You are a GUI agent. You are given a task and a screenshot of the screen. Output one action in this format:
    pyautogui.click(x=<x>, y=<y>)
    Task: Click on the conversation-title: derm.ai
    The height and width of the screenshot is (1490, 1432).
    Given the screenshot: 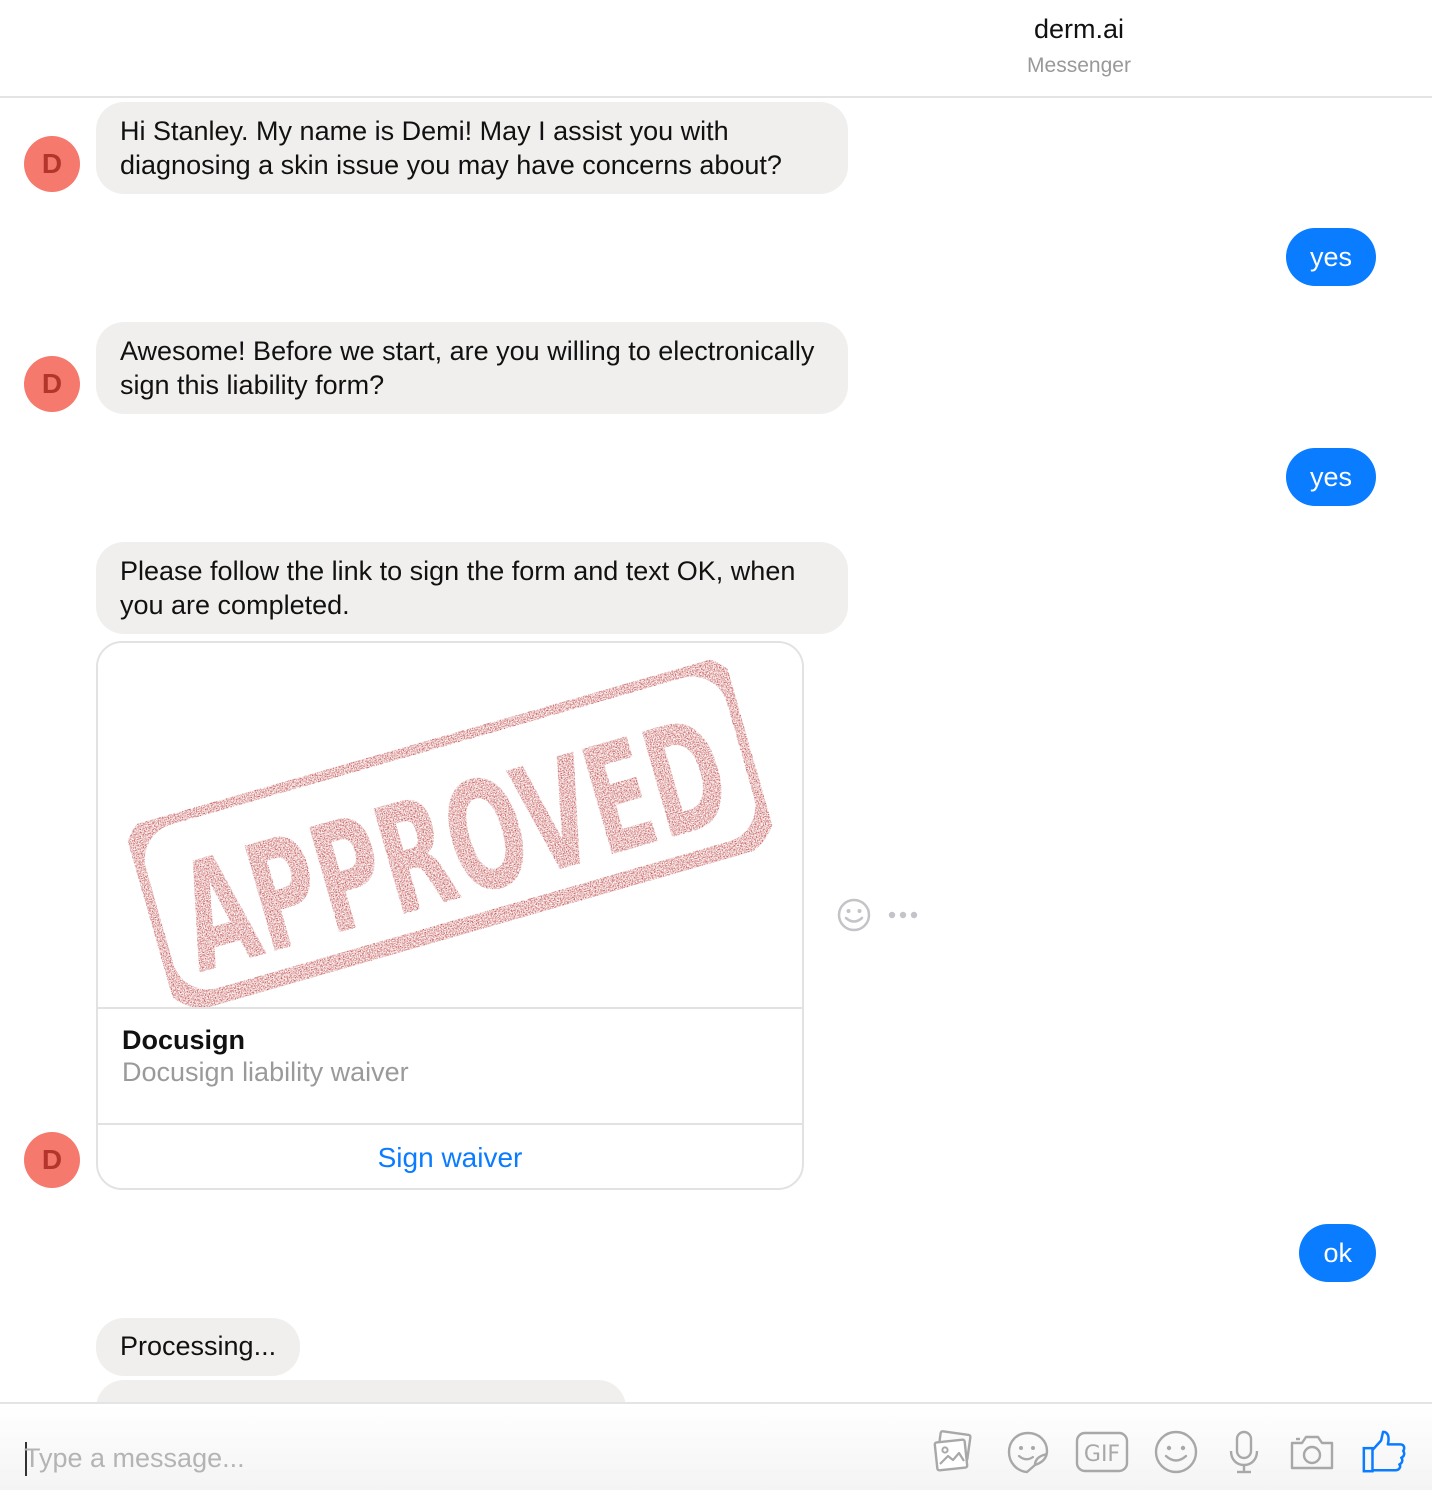 What is the action you would take?
    pyautogui.click(x=1079, y=29)
    